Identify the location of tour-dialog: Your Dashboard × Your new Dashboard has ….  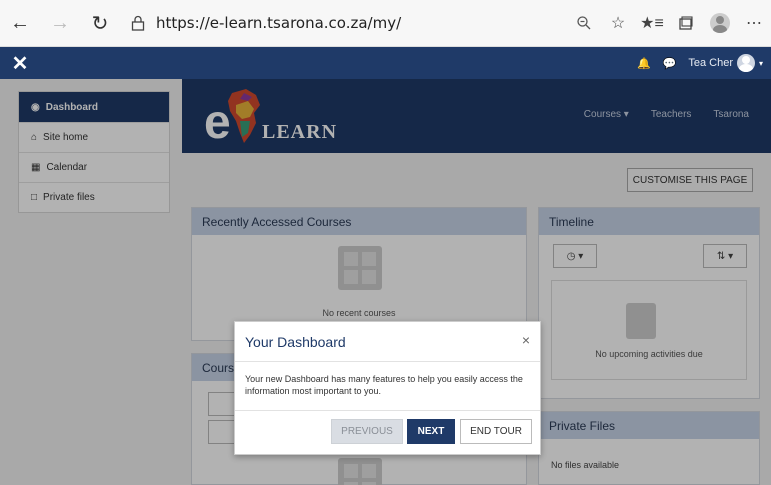
(387, 388).